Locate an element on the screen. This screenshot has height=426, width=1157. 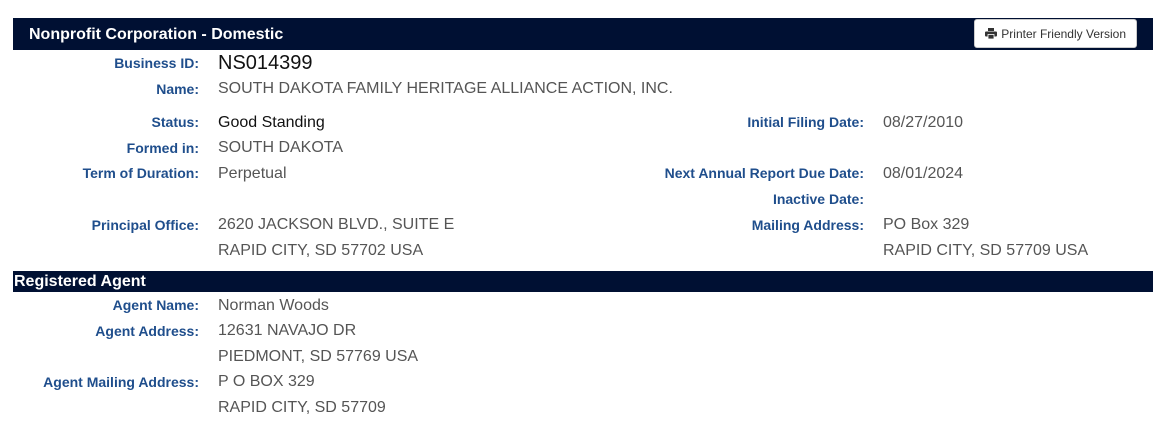
mailing-address-line1: PO Box 329 is located at coordinates (926, 224).